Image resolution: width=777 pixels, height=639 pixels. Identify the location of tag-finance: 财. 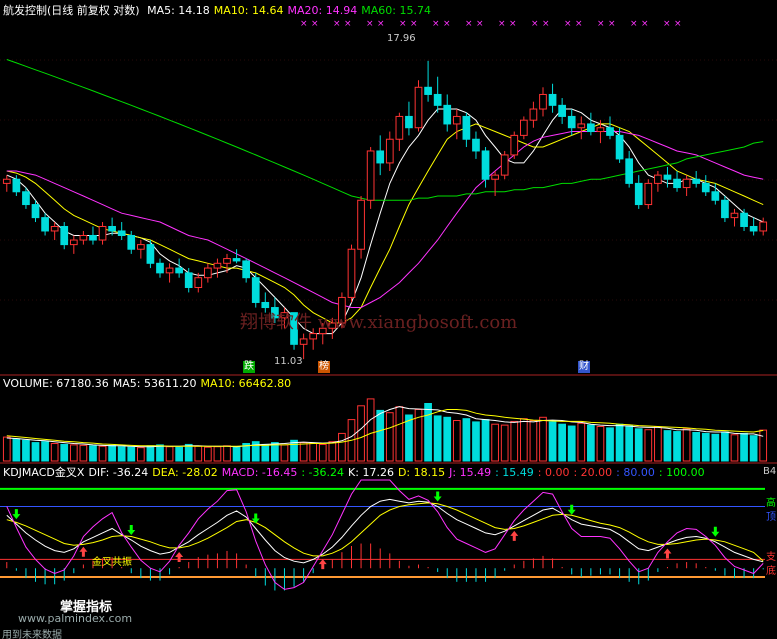
(584, 367).